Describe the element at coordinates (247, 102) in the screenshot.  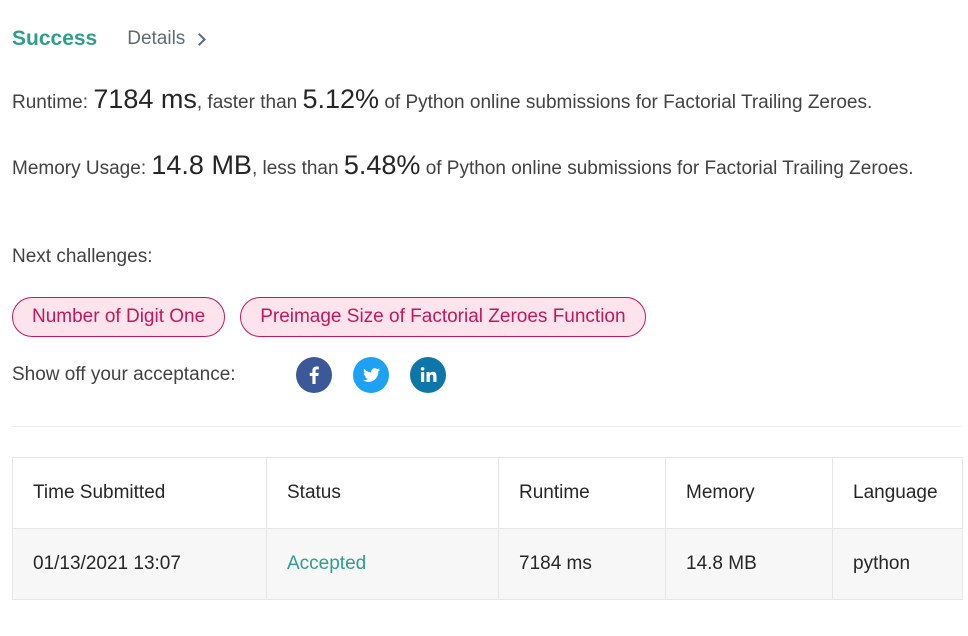
I see `runtime-comparison-text: , faster than` at that location.